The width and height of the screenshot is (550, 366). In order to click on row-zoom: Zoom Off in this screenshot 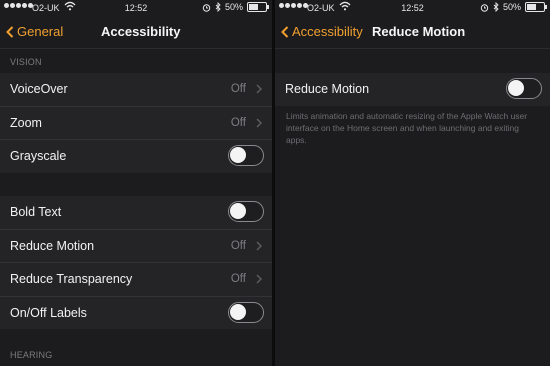, I will do `click(136, 123)`.